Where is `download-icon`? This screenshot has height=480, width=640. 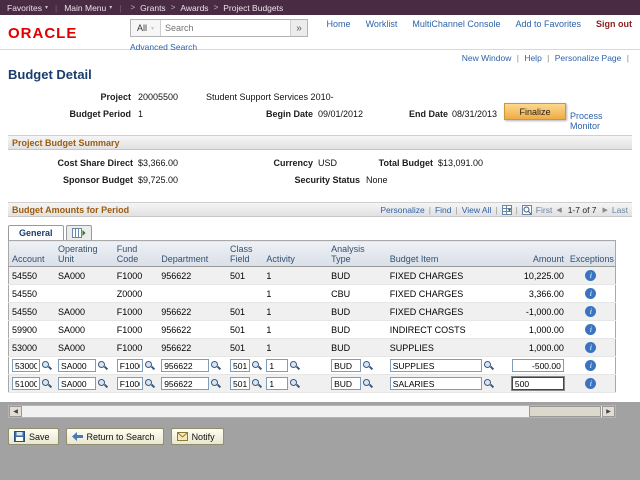 download-icon is located at coordinates (506, 209).